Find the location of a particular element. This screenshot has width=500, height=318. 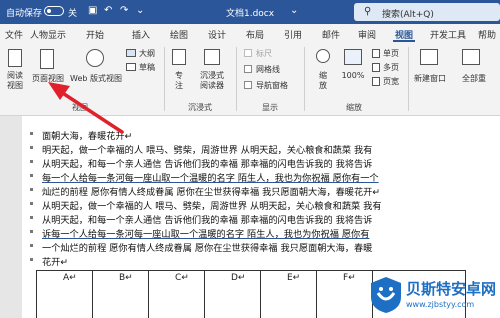

table-header-a: A↵ is located at coordinates (70, 278).